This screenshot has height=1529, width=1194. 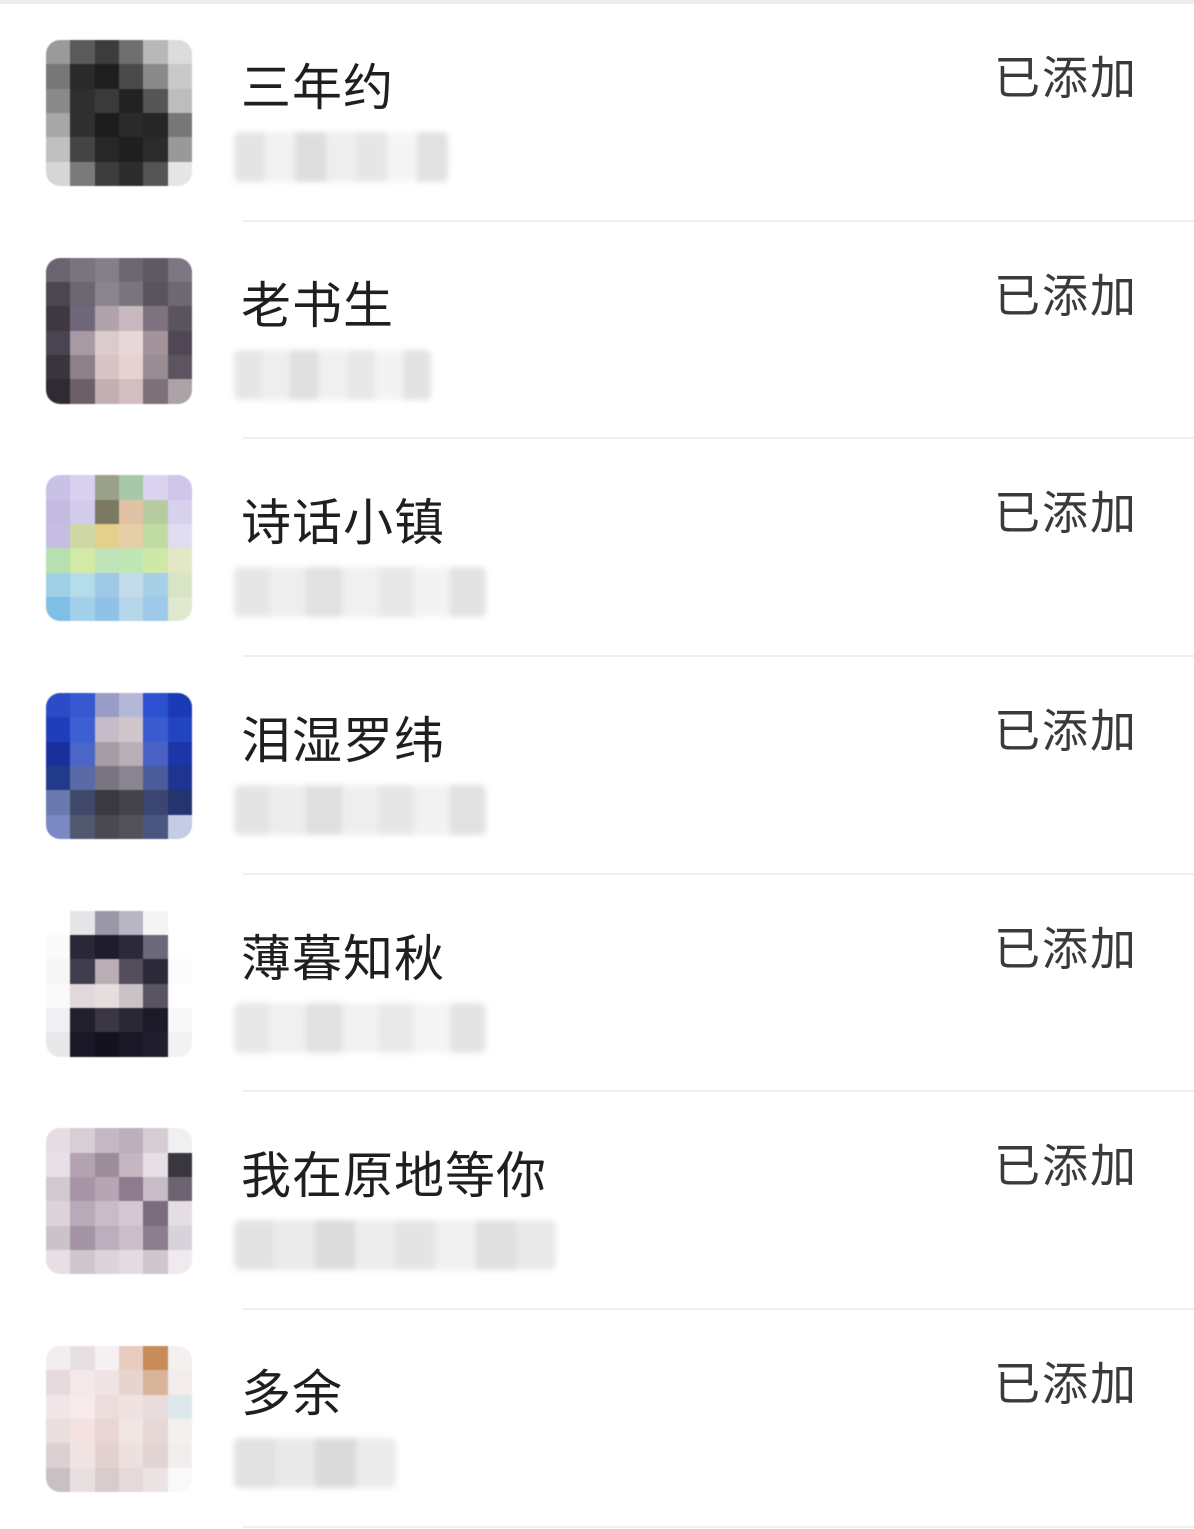 I want to click on list-item: 泪湿罗纬 已添加, so click(x=597, y=766).